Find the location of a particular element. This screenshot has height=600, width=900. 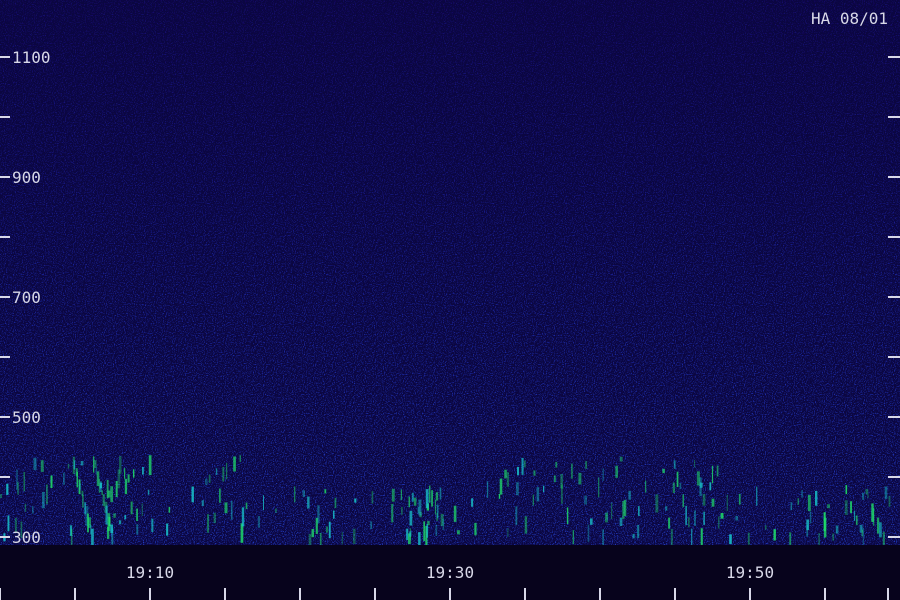

y-tick-label: 900 is located at coordinates (26, 177).